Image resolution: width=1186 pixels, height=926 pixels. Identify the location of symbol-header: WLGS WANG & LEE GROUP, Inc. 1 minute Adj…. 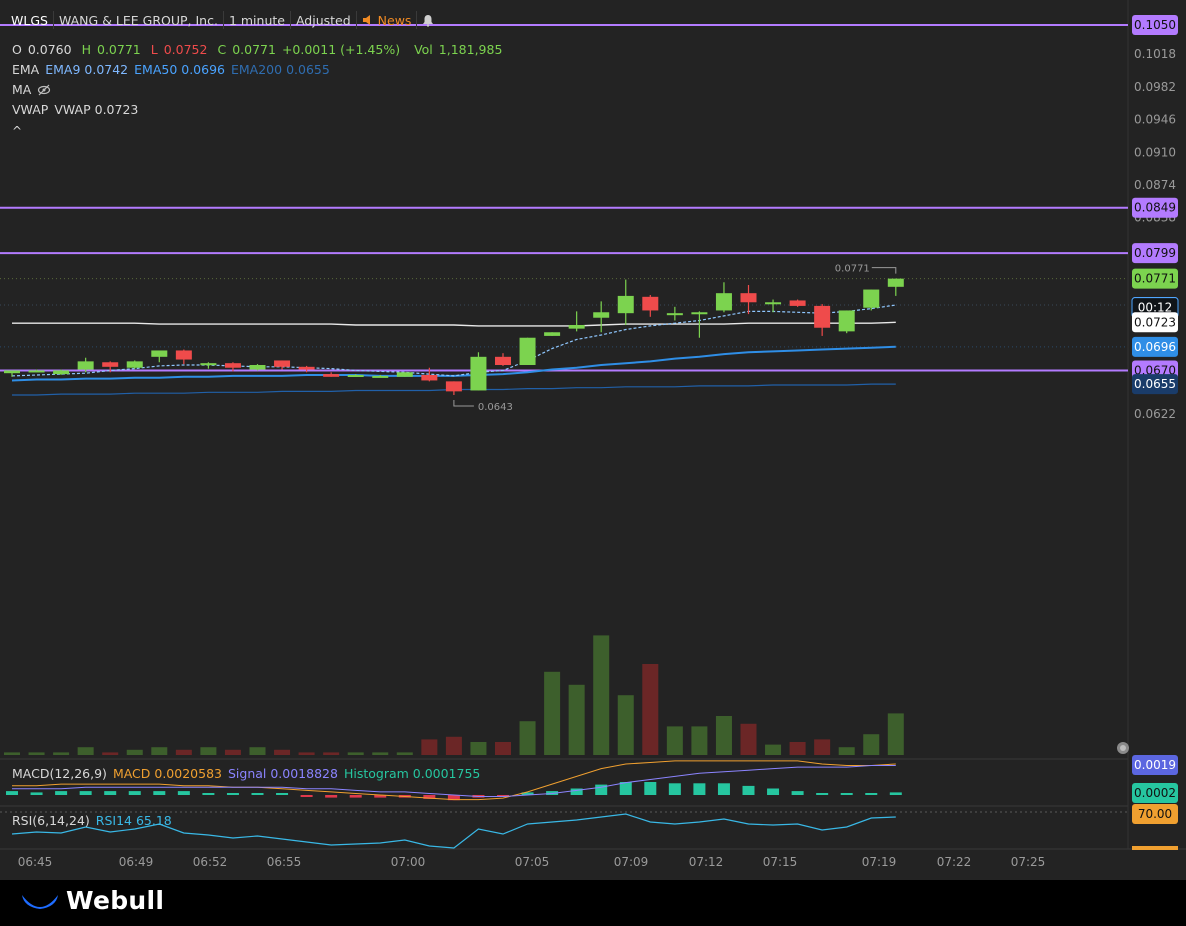
(222, 20).